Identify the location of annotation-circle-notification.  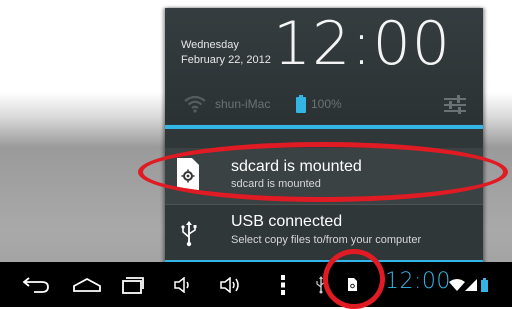
(323, 172).